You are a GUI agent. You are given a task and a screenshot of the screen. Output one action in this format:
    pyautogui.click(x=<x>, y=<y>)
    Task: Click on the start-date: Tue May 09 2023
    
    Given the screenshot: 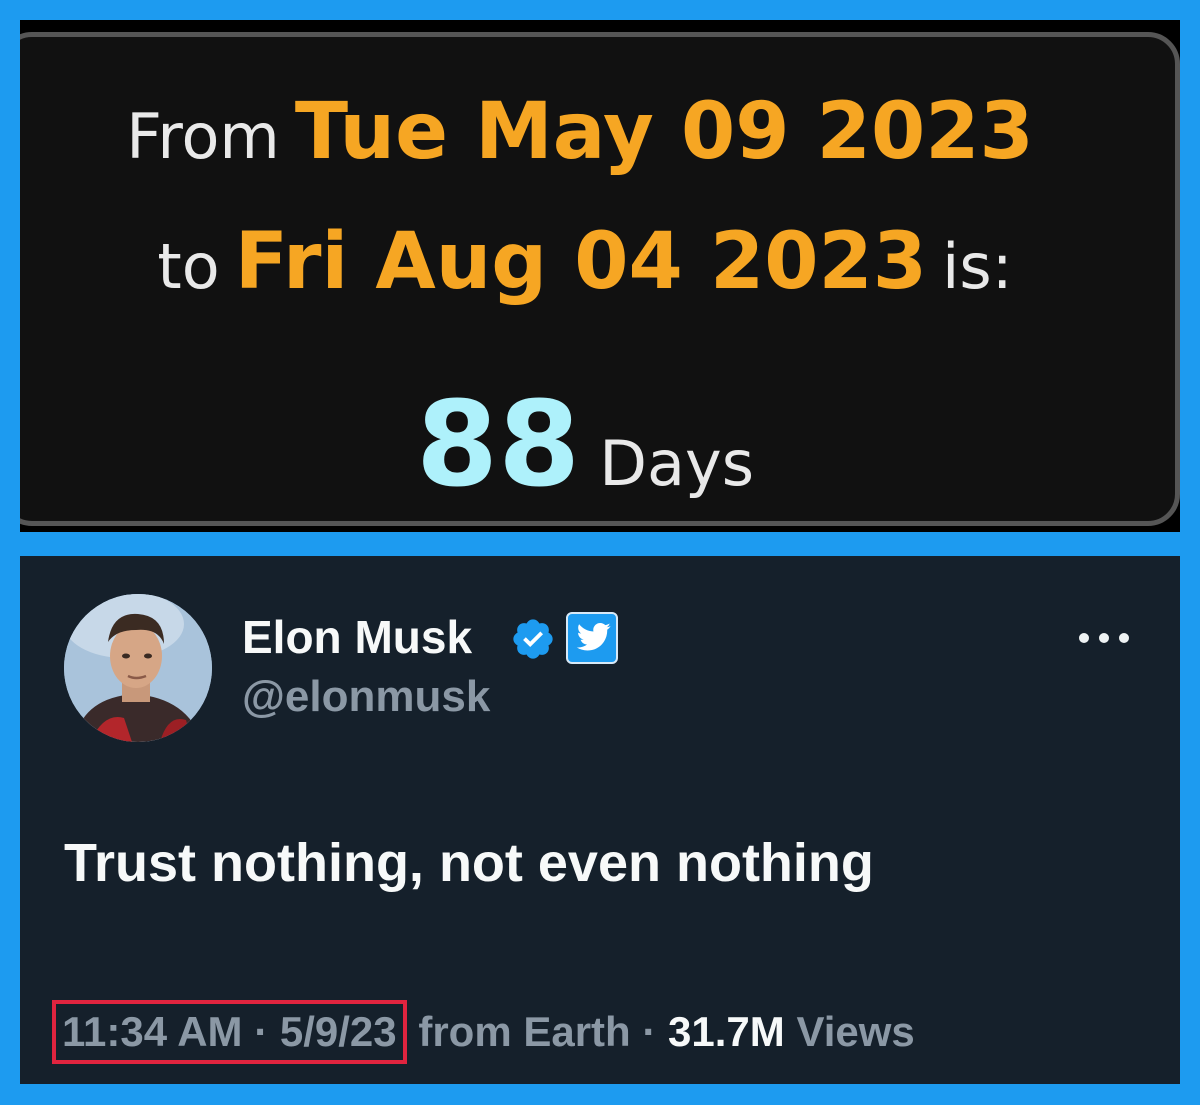 What is the action you would take?
    pyautogui.click(x=664, y=132)
    